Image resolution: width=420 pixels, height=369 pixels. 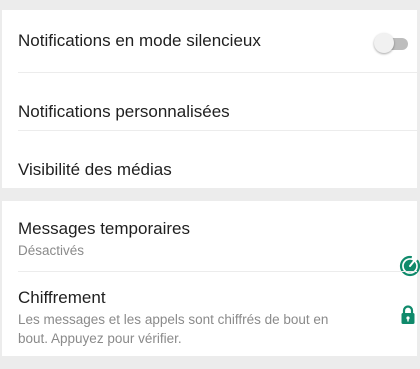 I want to click on silent-notifications-label: Notifications en mode silencieux, so click(x=139, y=40).